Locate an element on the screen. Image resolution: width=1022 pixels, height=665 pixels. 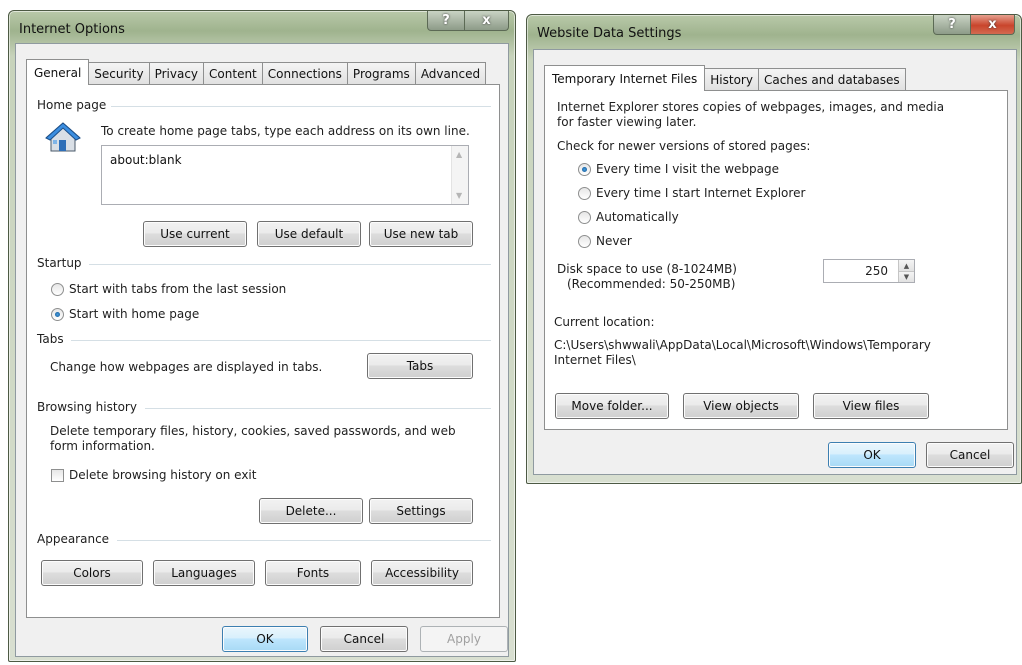
tabs-heading: Tabs is located at coordinates (50, 339).